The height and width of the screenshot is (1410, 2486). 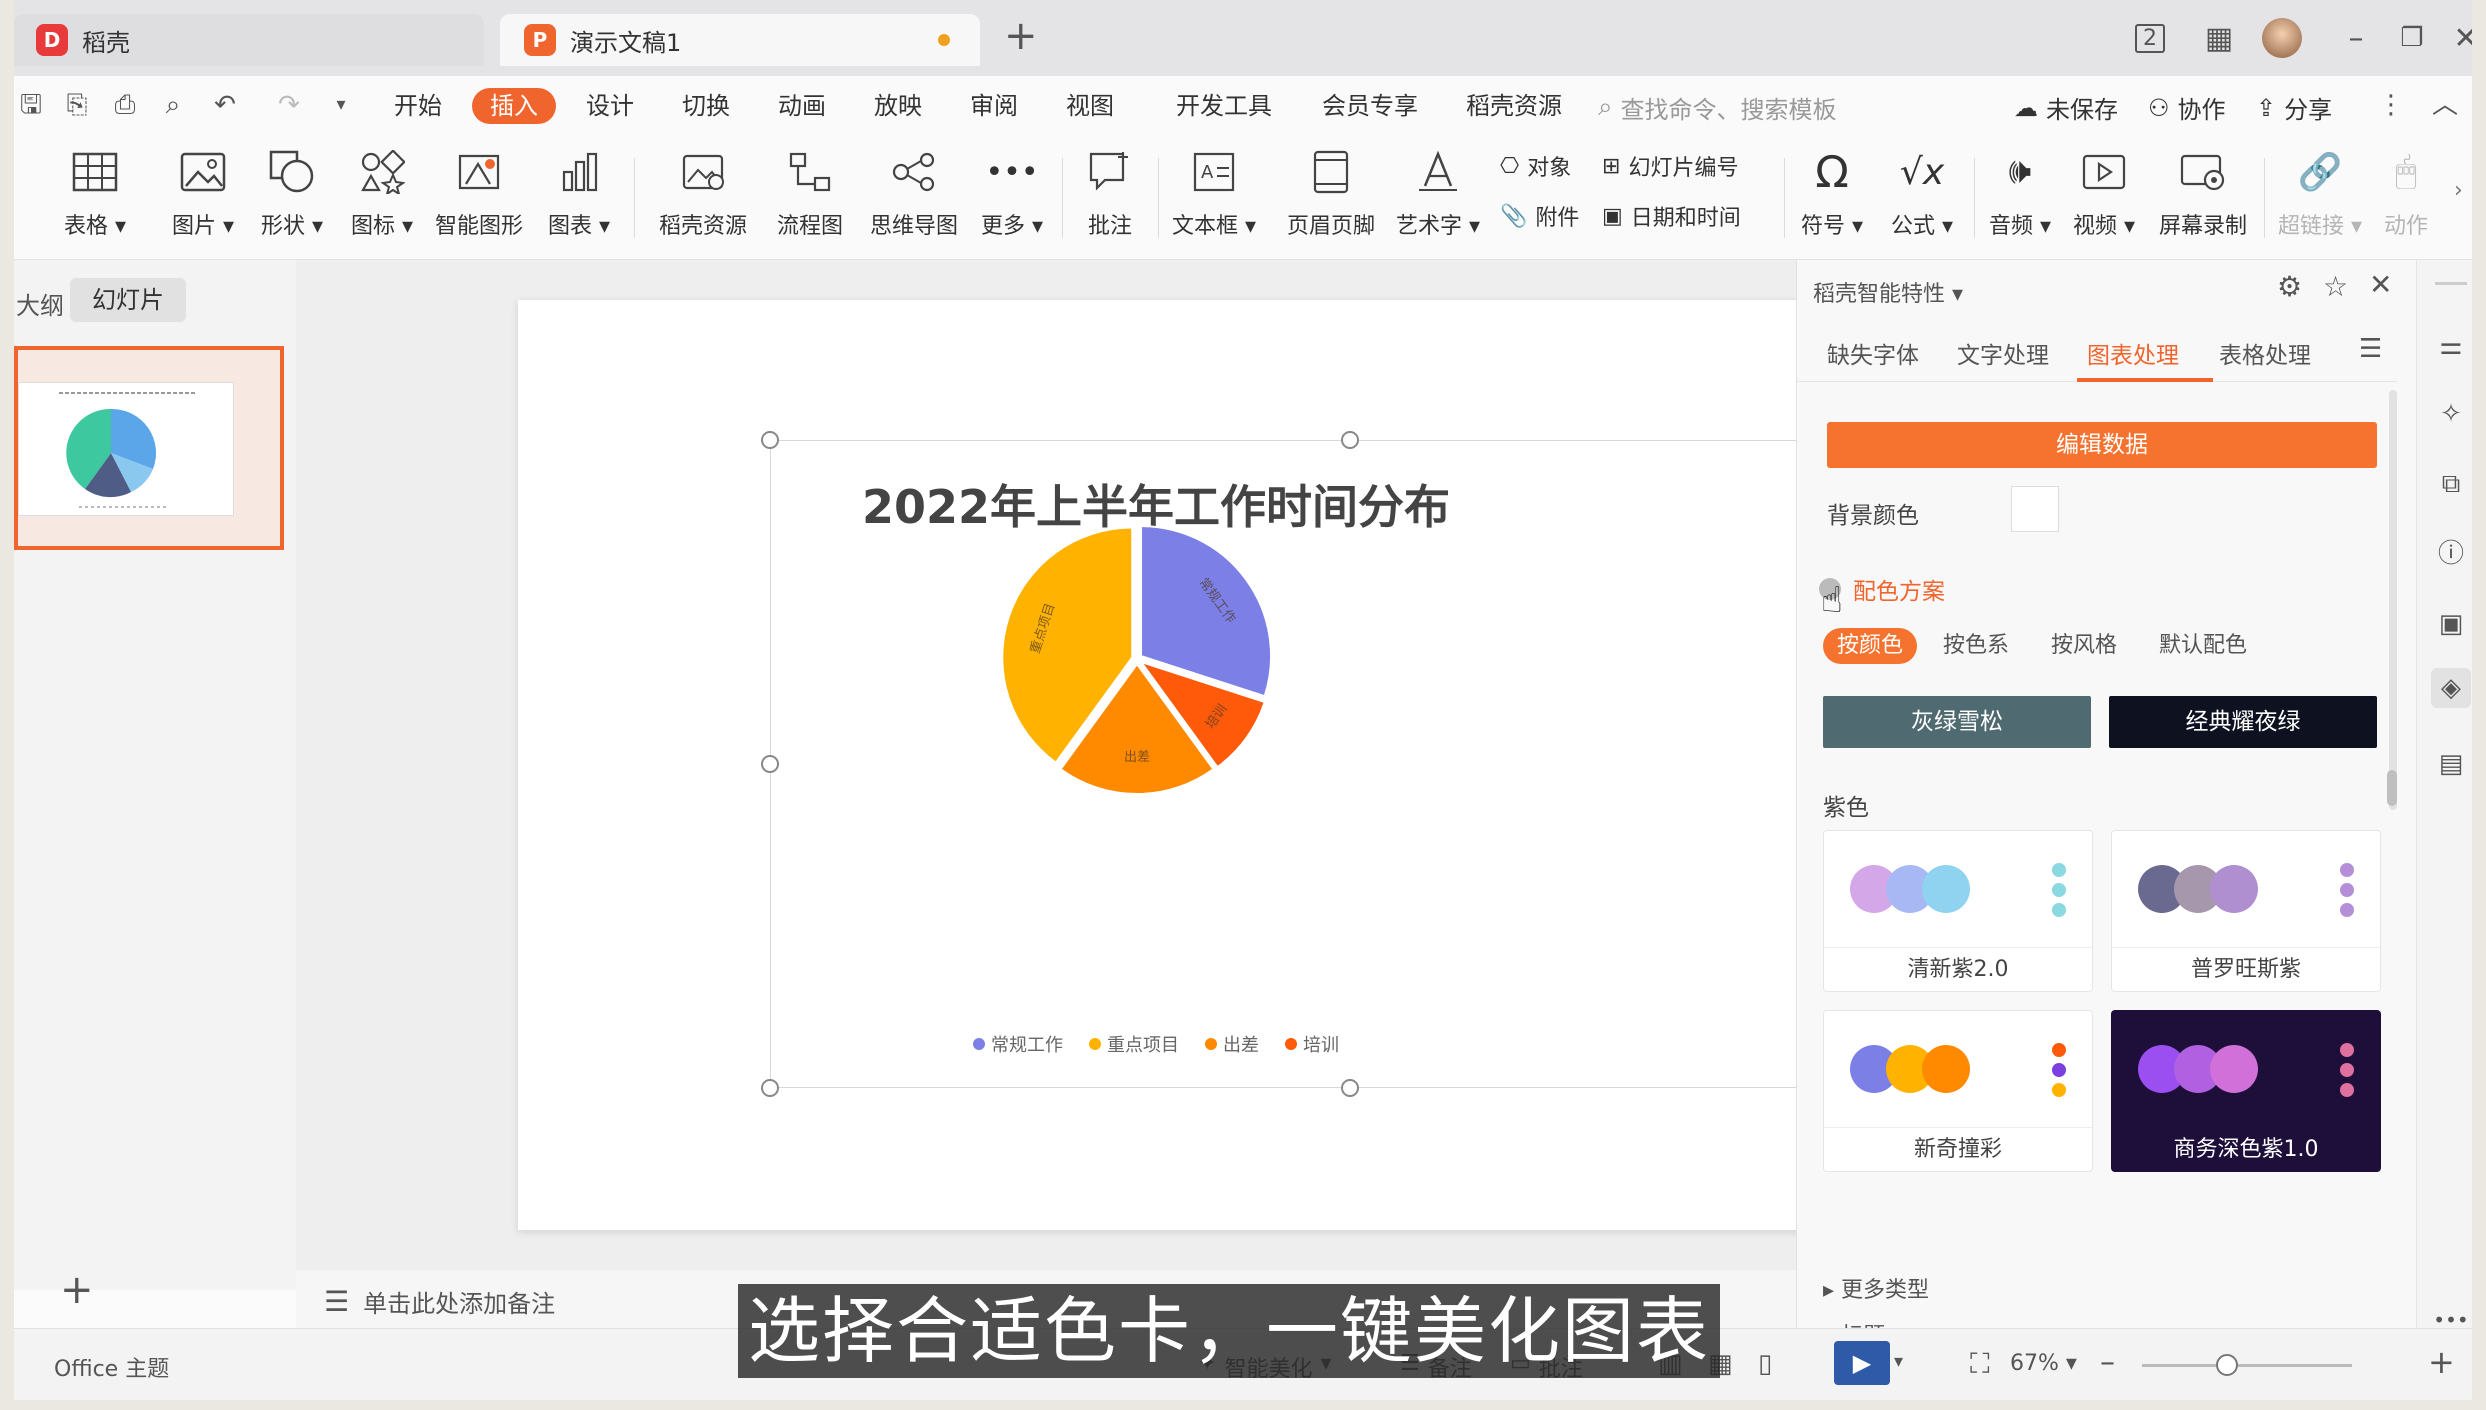 What do you see at coordinates (1370, 106) in the screenshot?
I see `menu-member: 会员专享` at bounding box center [1370, 106].